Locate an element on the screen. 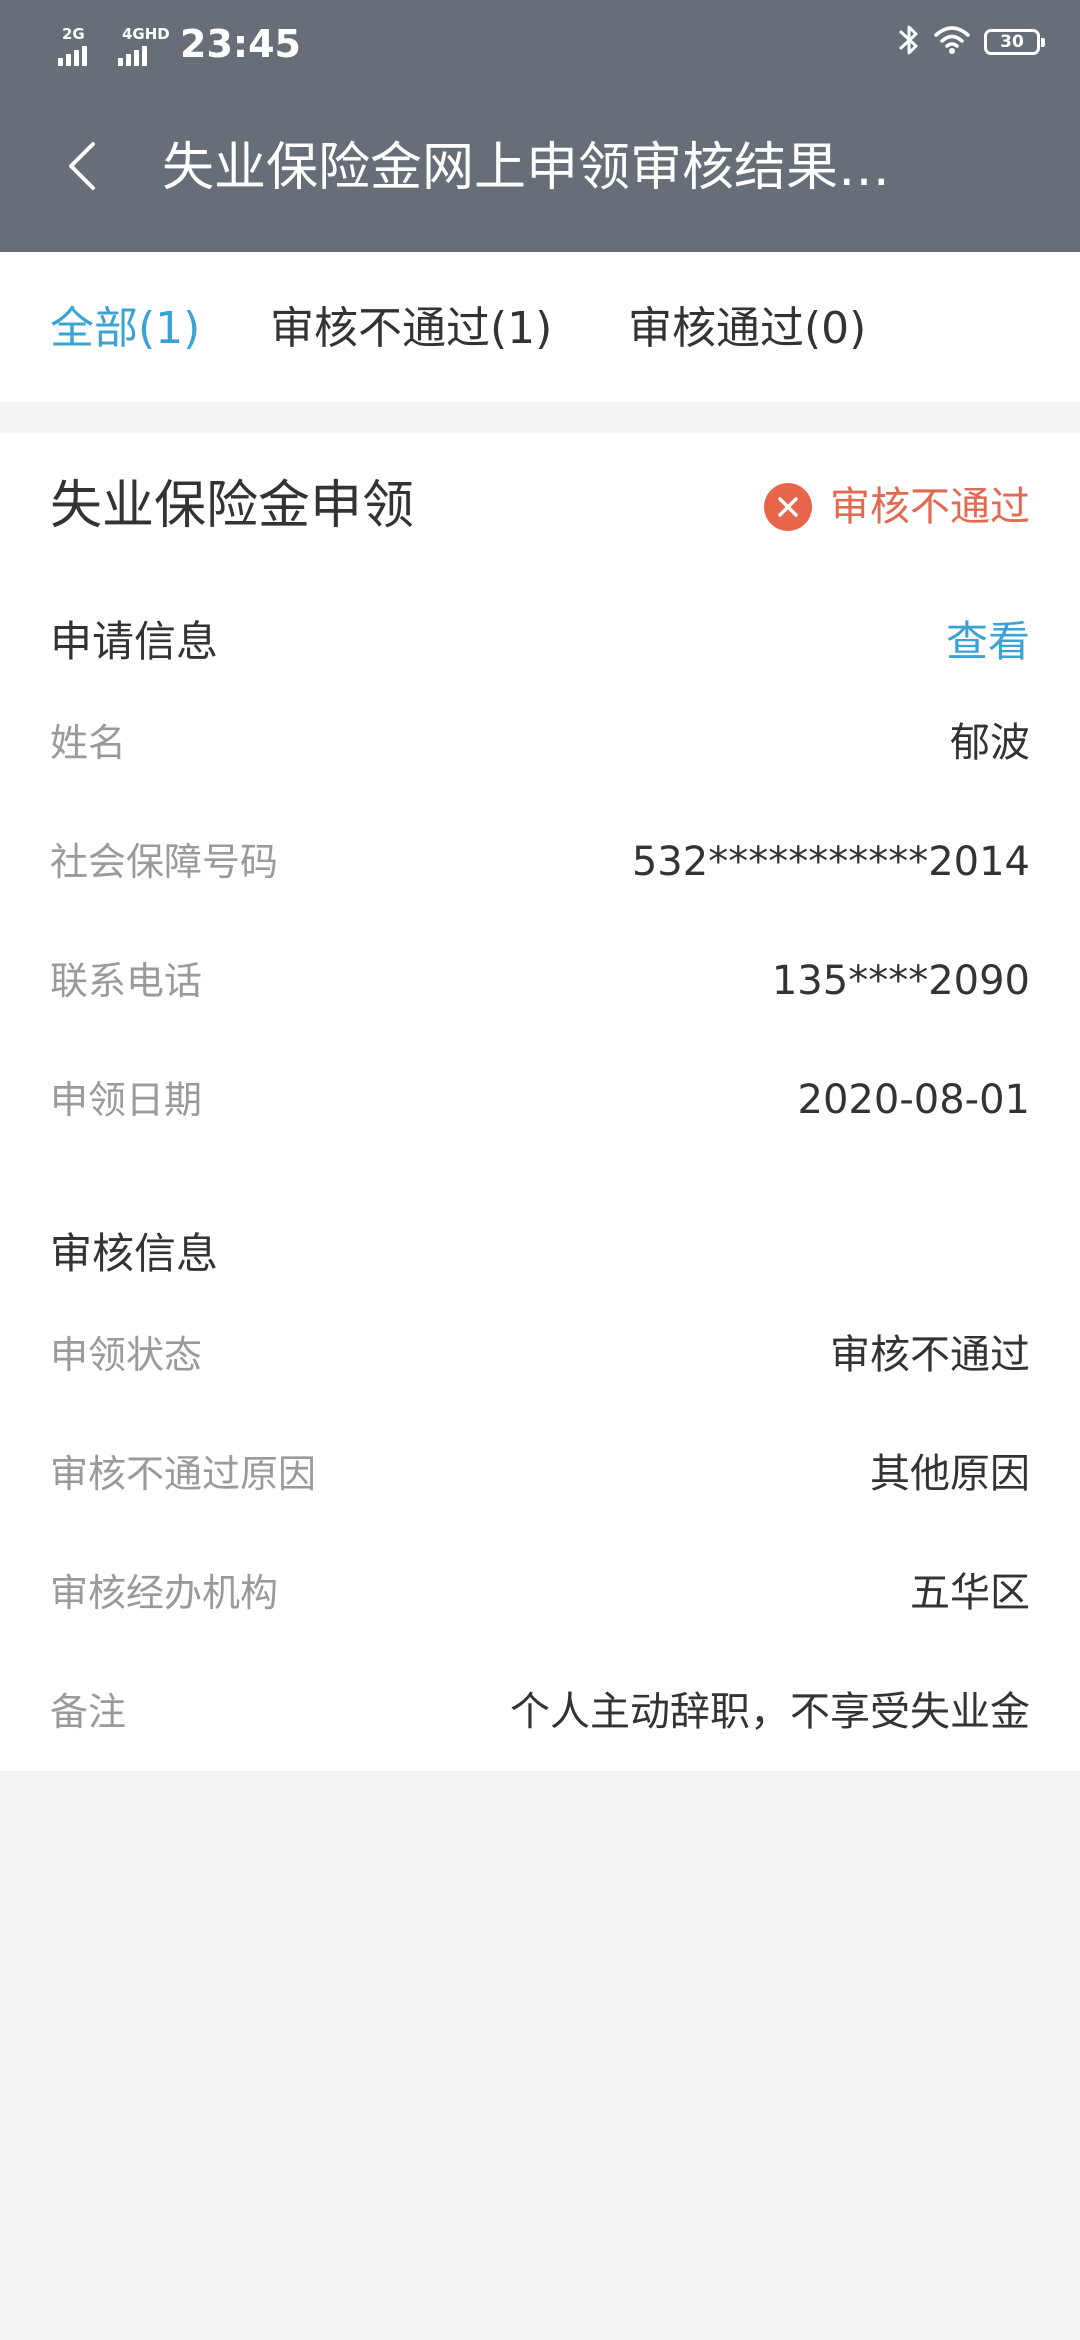 The image size is (1080, 2340). status-bar: 2G 4GHD 23:45 30 is located at coordinates (540, 42).